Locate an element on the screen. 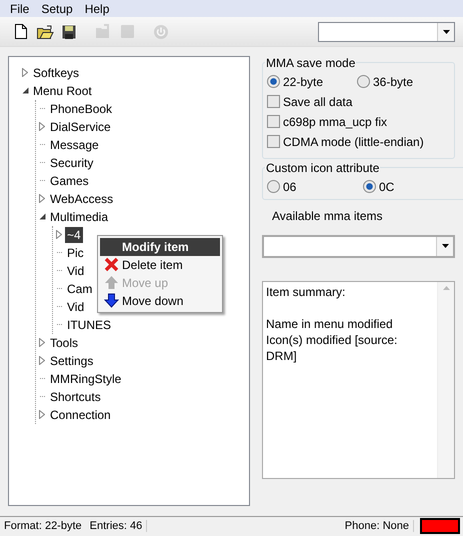  summary-line: Icon(s) modified [source: DRM] is located at coordinates (332, 348).